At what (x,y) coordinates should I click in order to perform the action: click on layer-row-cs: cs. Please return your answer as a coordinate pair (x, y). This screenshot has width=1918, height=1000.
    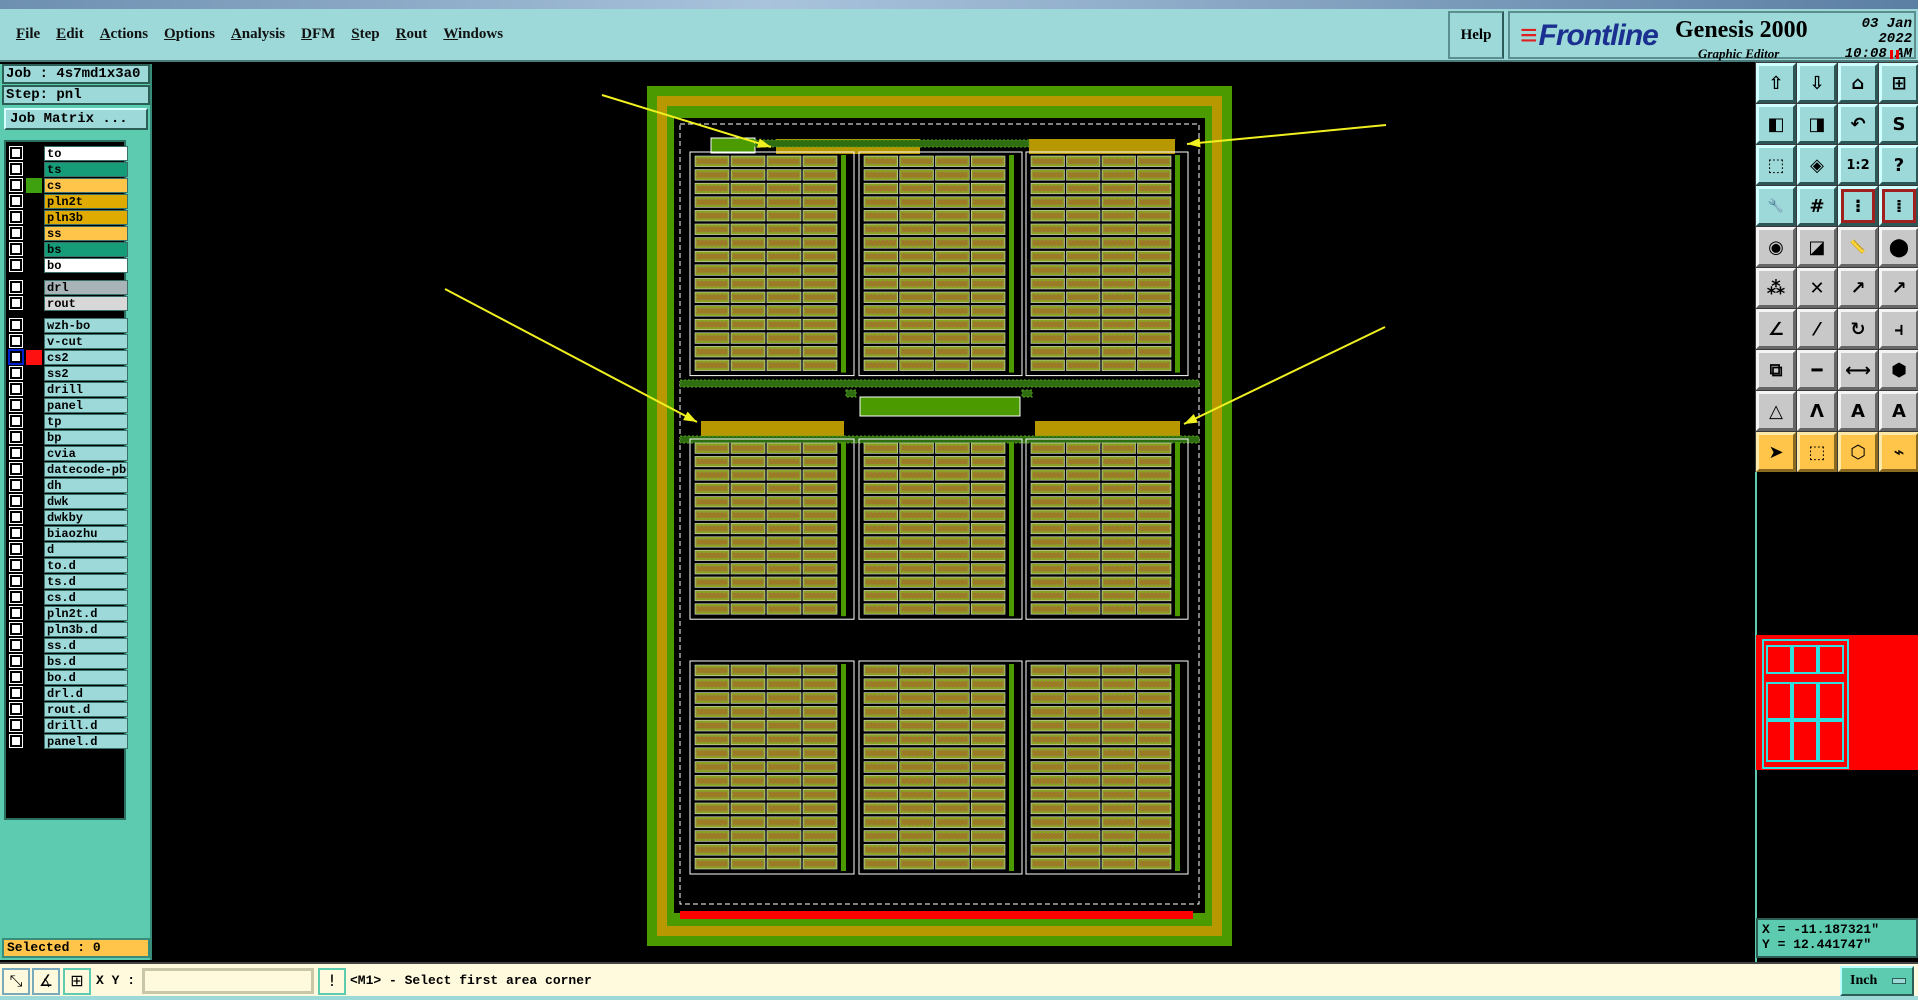
    Looking at the image, I should click on (68, 185).